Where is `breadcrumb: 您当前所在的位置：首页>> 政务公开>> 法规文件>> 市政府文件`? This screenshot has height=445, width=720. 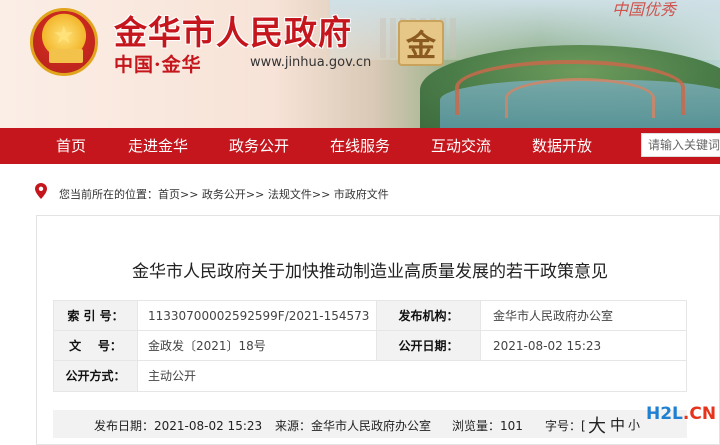
breadcrumb: 您当前所在的位置：首页>> 政务公开>> 法规文件>> 市政府文件 is located at coordinates (224, 194).